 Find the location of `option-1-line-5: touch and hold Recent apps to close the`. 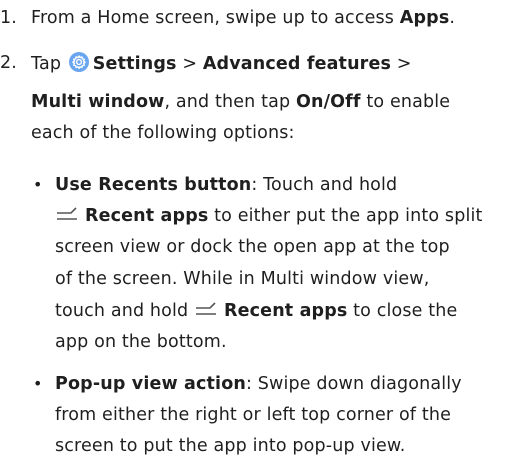

option-1-line-5: touch and hold Recent apps to close the is located at coordinates (256, 311).